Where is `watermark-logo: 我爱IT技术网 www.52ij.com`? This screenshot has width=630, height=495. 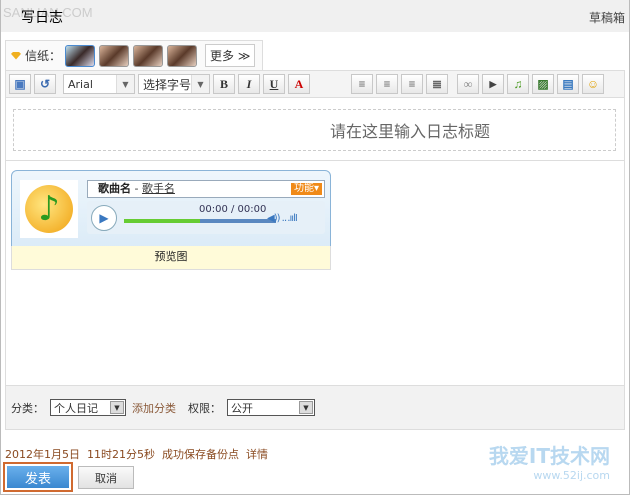 watermark-logo: 我爱IT技术网 www.52ij.com is located at coordinates (520, 467).